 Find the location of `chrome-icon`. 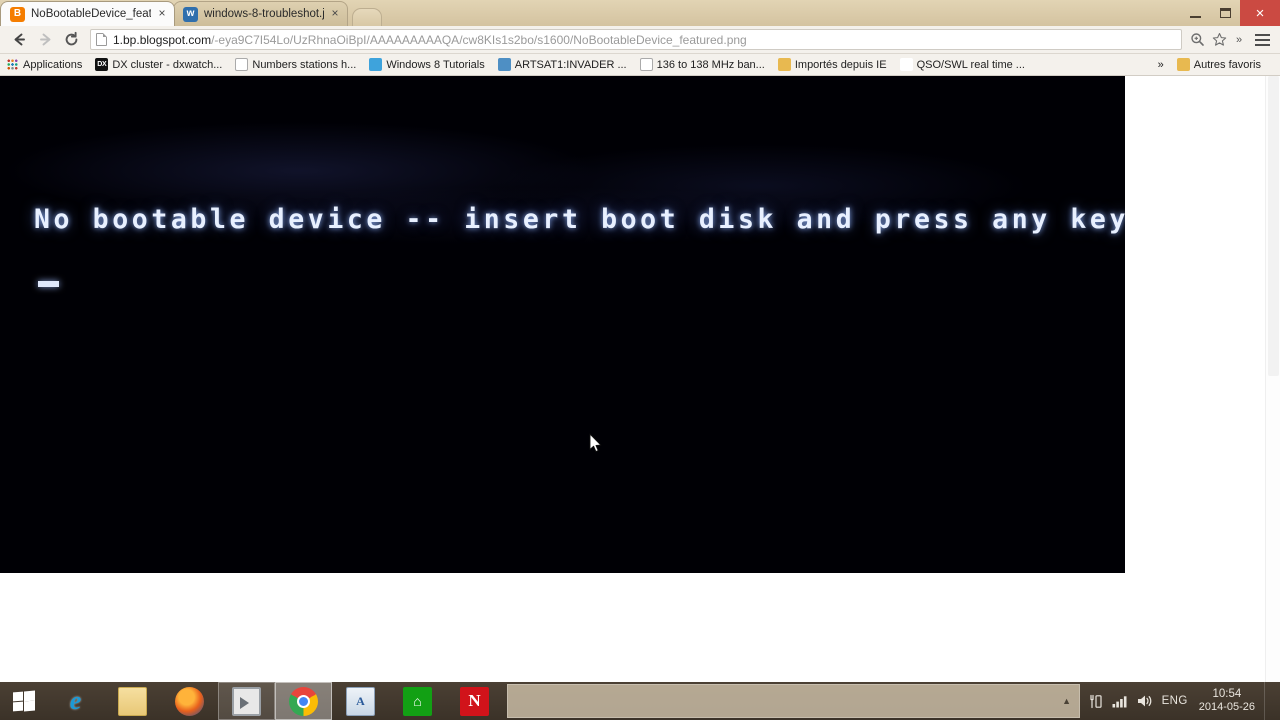

chrome-icon is located at coordinates (303, 701).